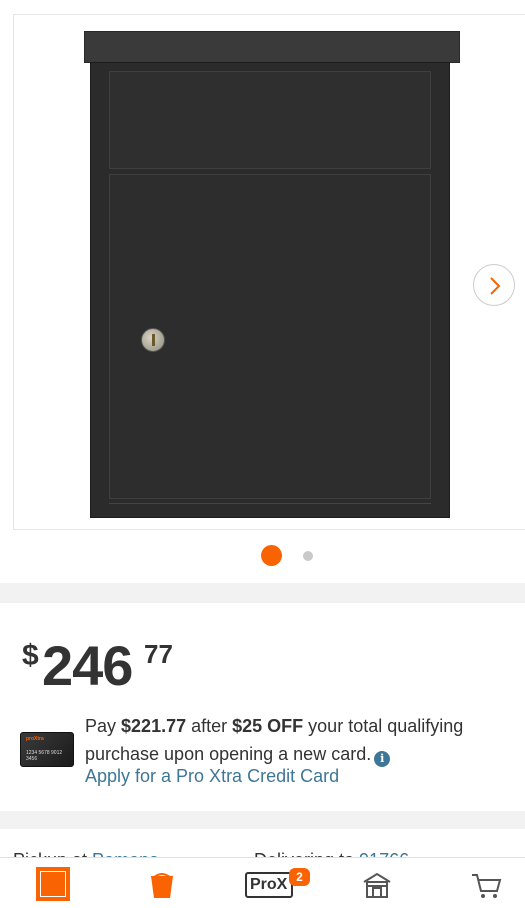 This screenshot has height=908, width=525. What do you see at coordinates (154, 726) in the screenshot?
I see `promo-discounted-price: $221.77` at bounding box center [154, 726].